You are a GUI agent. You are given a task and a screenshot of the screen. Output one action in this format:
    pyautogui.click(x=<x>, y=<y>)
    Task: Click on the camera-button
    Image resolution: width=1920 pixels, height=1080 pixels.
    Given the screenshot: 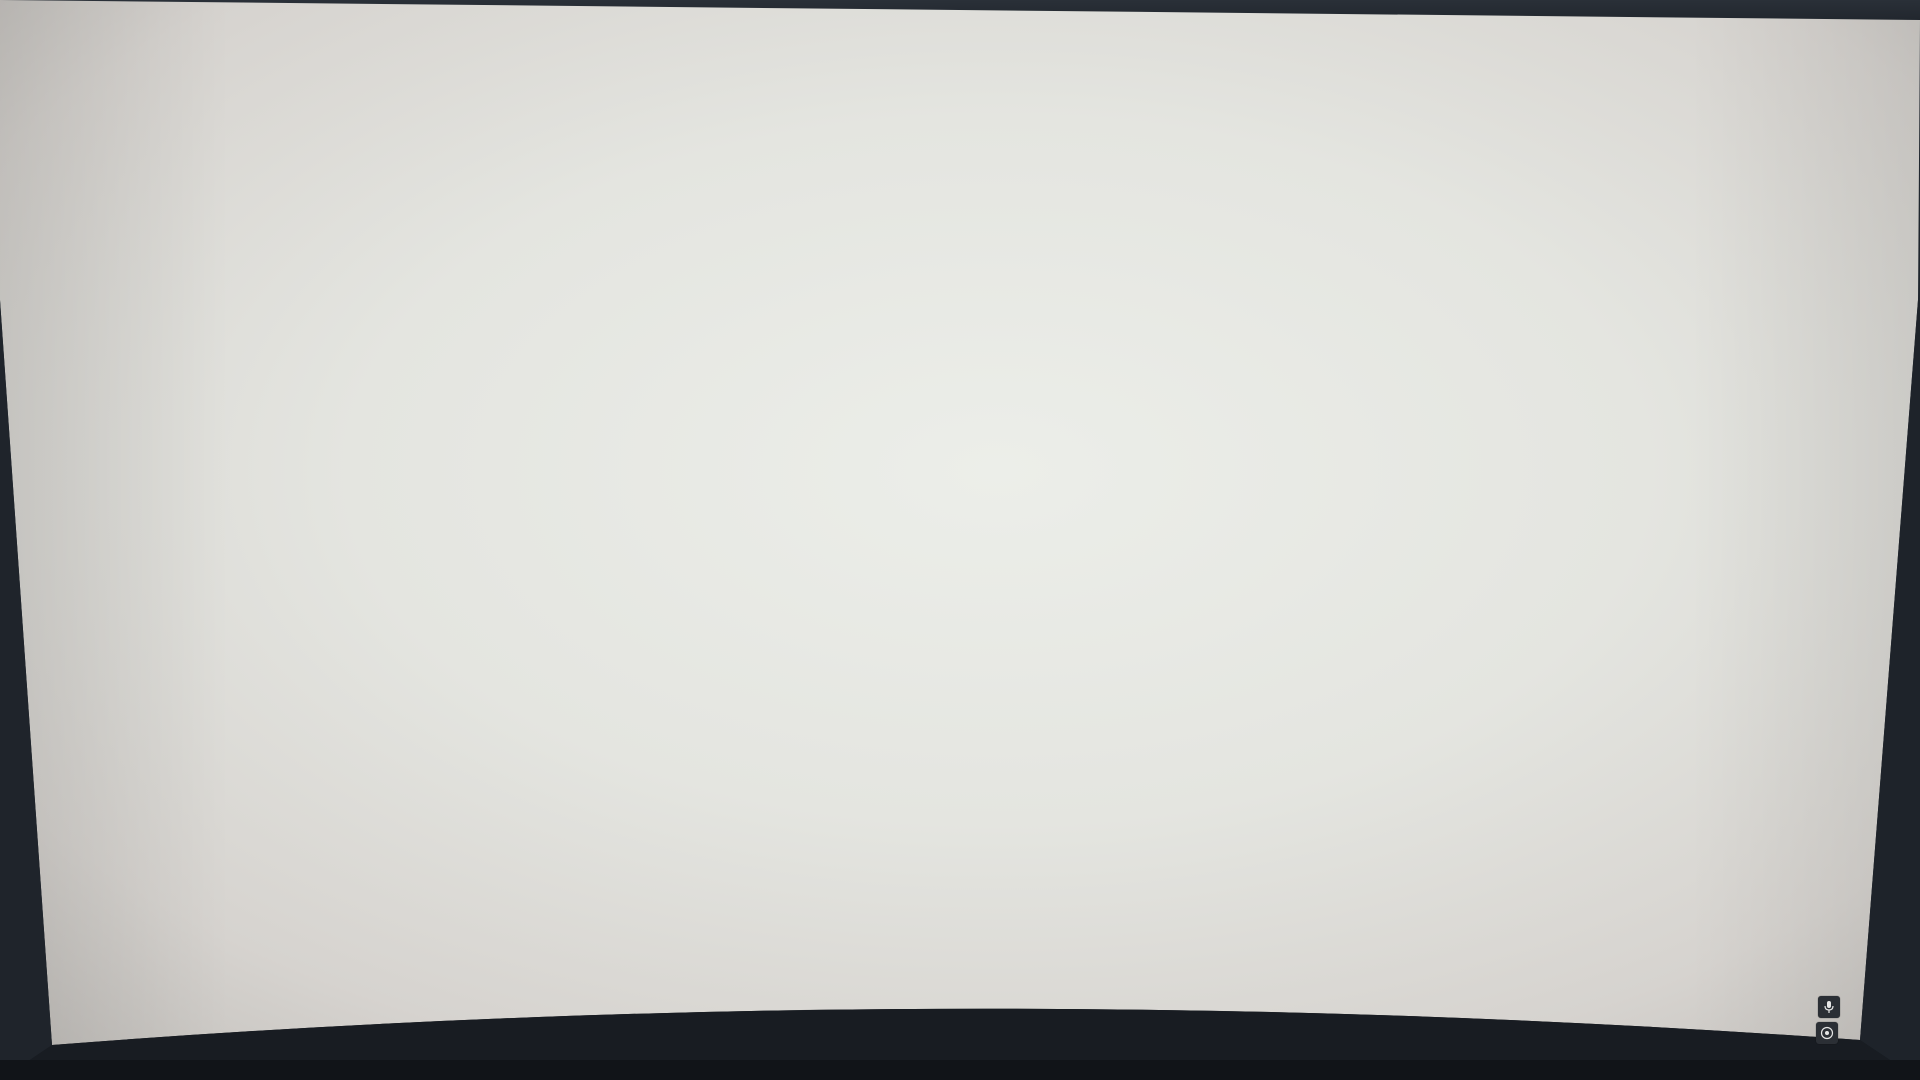 What is the action you would take?
    pyautogui.click(x=1827, y=1033)
    